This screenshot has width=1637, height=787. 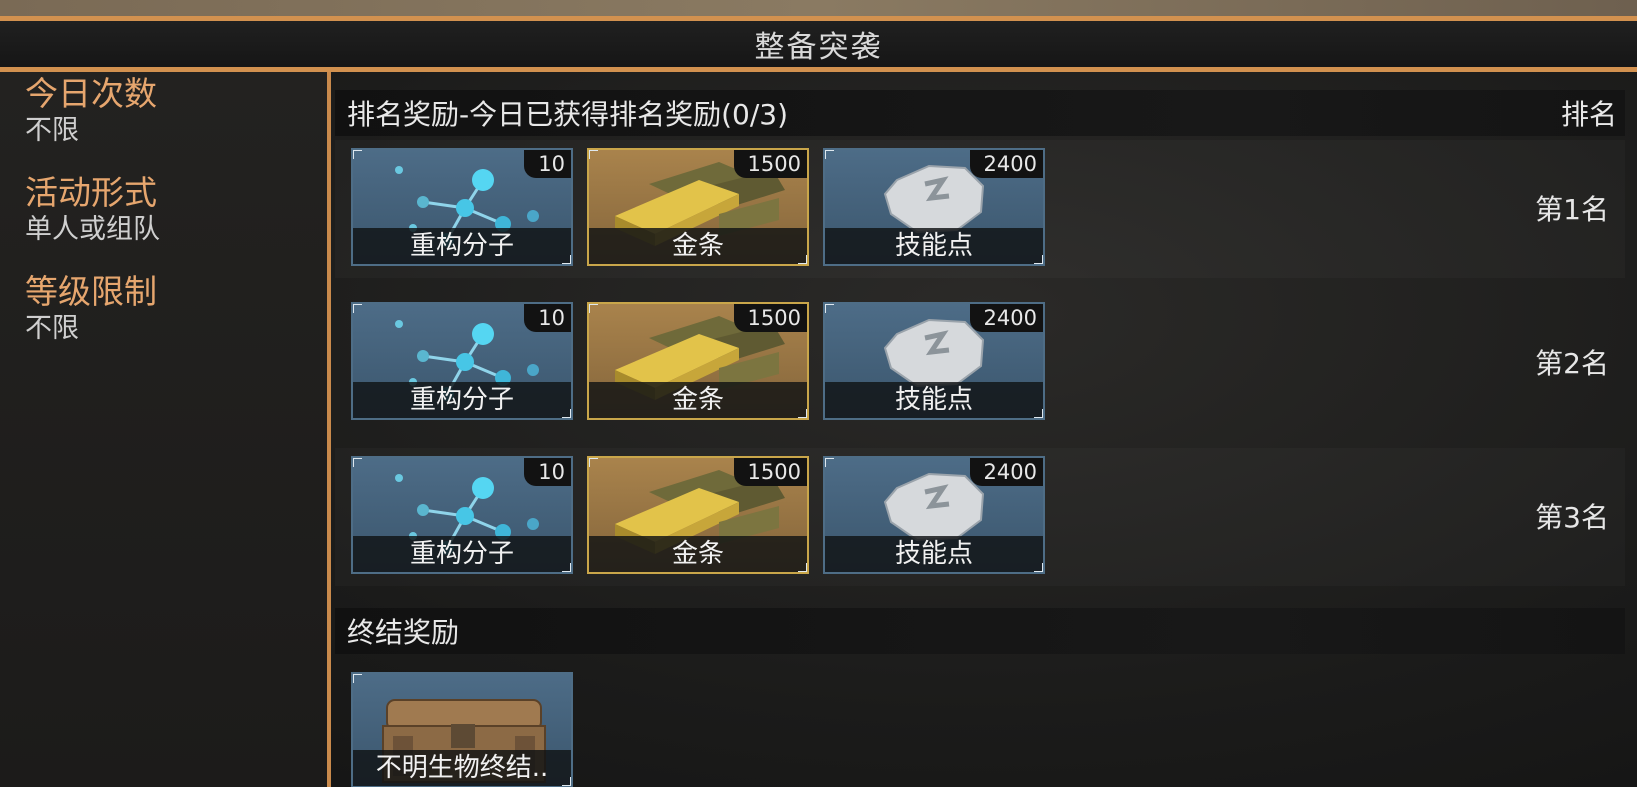 I want to click on info-label: 等级限制, so click(x=91, y=291).